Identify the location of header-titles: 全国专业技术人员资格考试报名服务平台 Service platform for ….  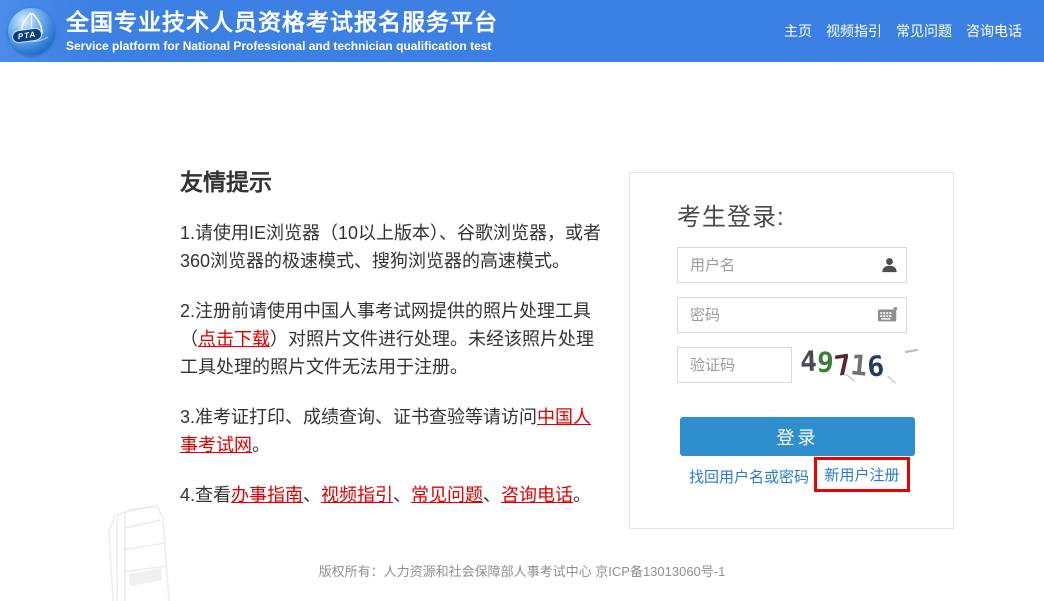
(282, 31).